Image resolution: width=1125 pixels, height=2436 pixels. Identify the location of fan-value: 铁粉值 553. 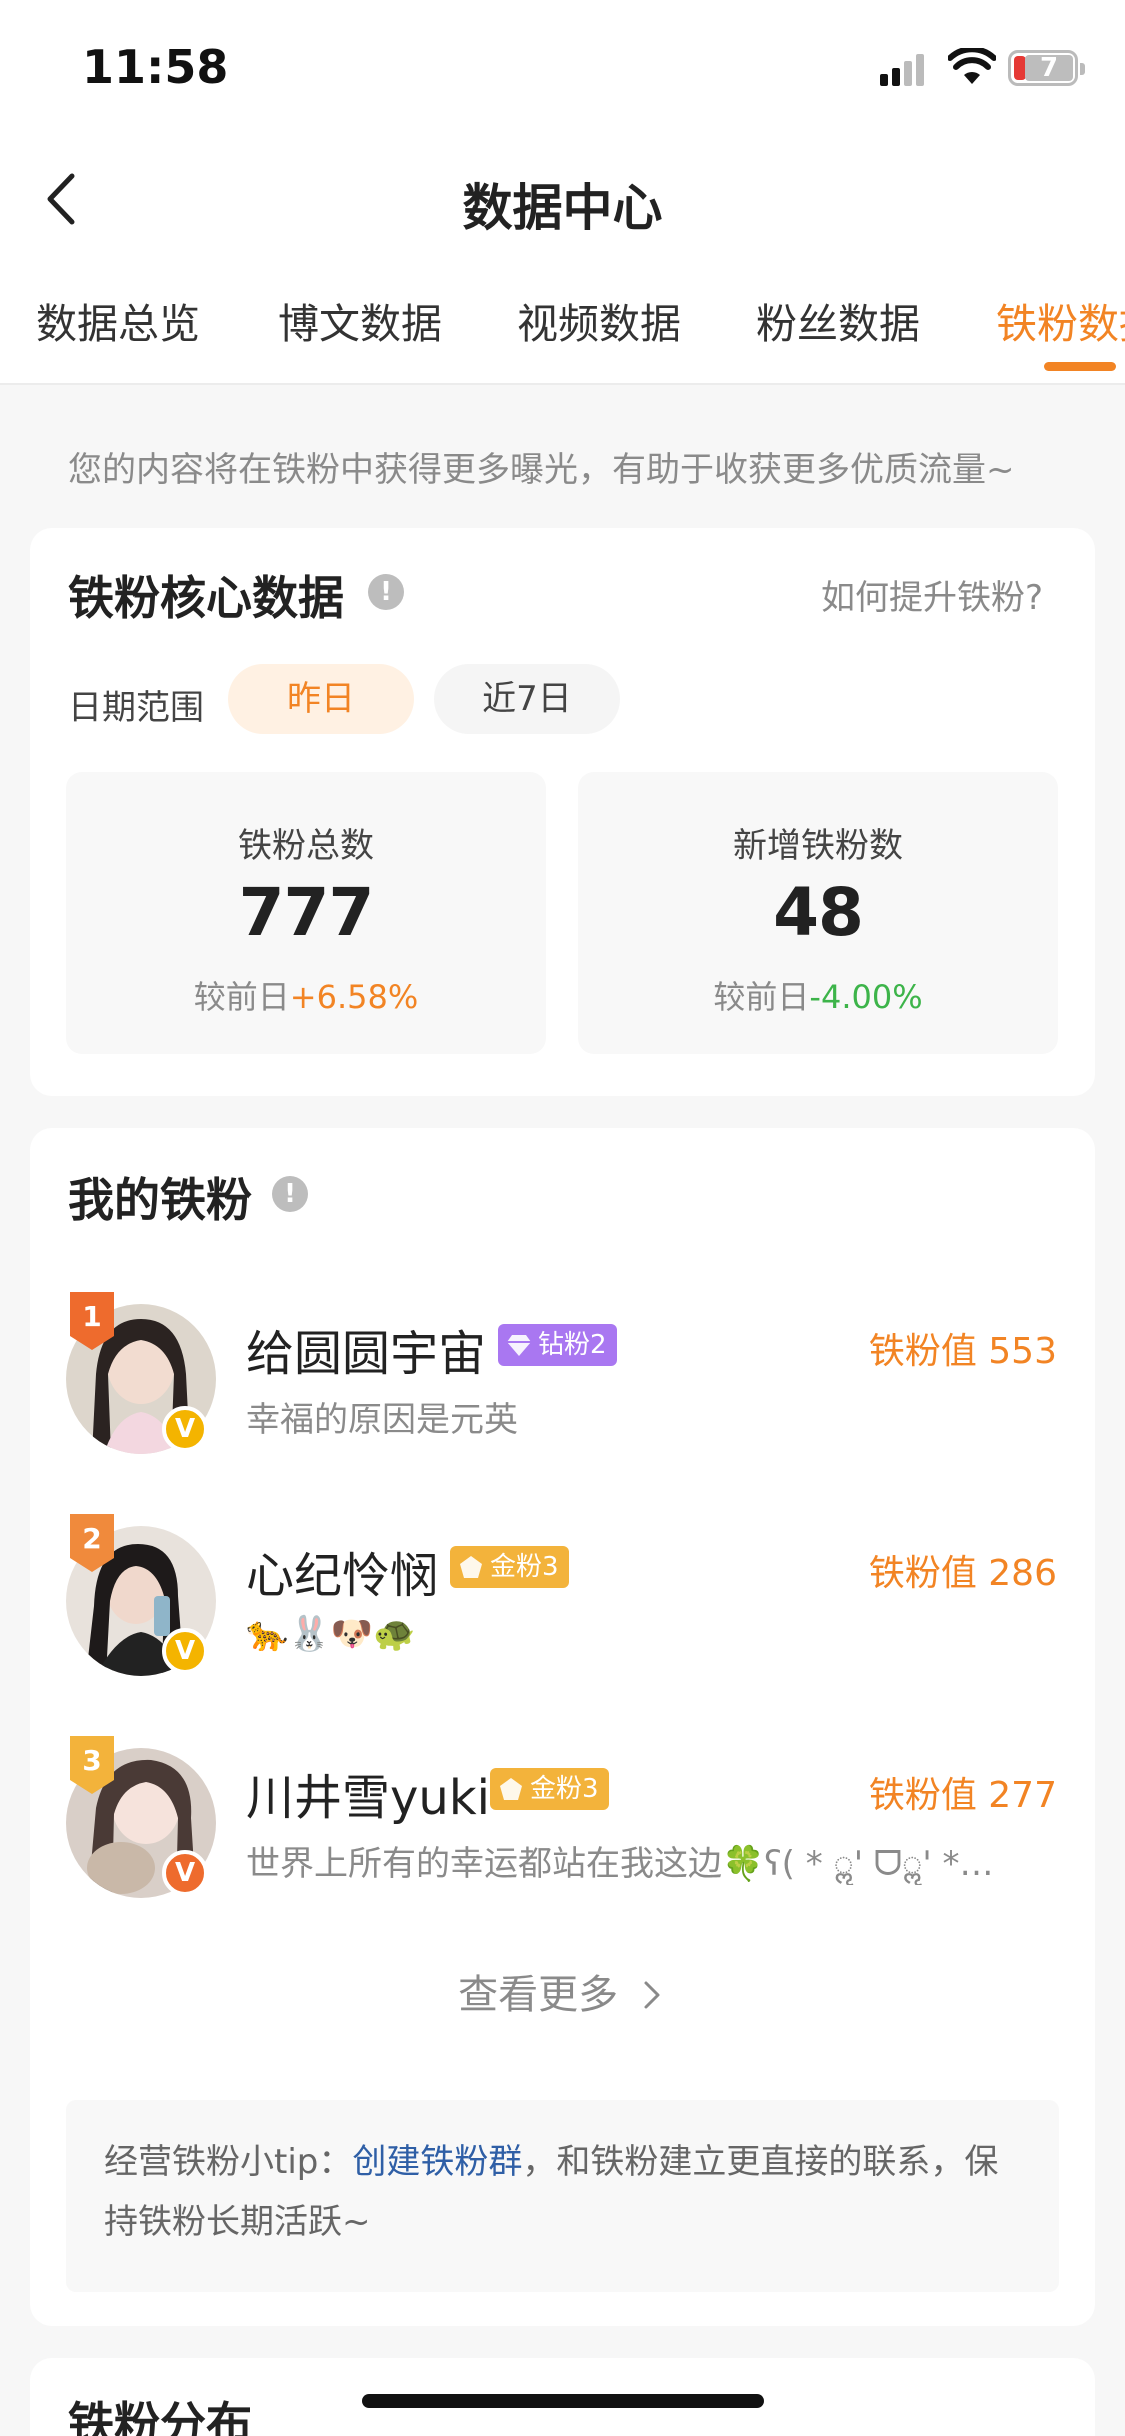
(962, 1351).